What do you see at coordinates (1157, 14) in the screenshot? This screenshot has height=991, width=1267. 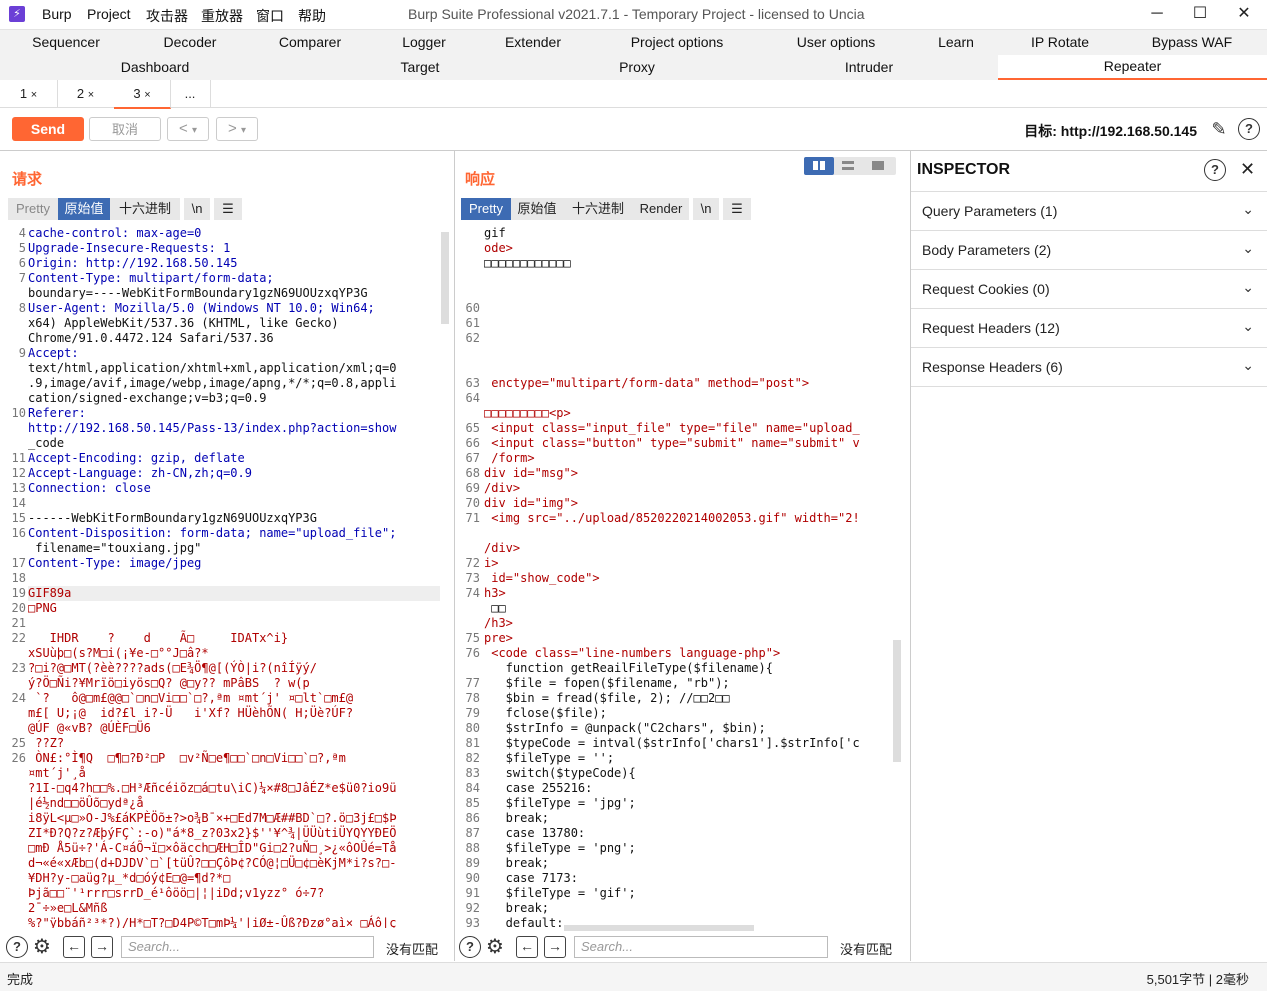 I see `minimize-icon: ─` at bounding box center [1157, 14].